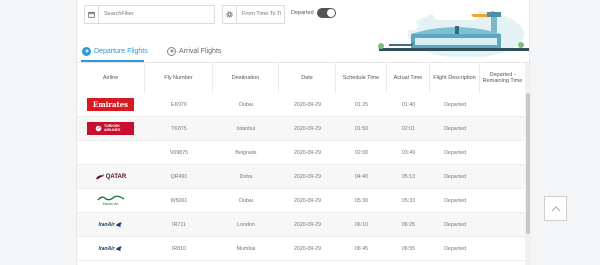 This screenshot has height=265, width=600. Describe the element at coordinates (246, 129) in the screenshot. I see `destination: Istanbul` at that location.